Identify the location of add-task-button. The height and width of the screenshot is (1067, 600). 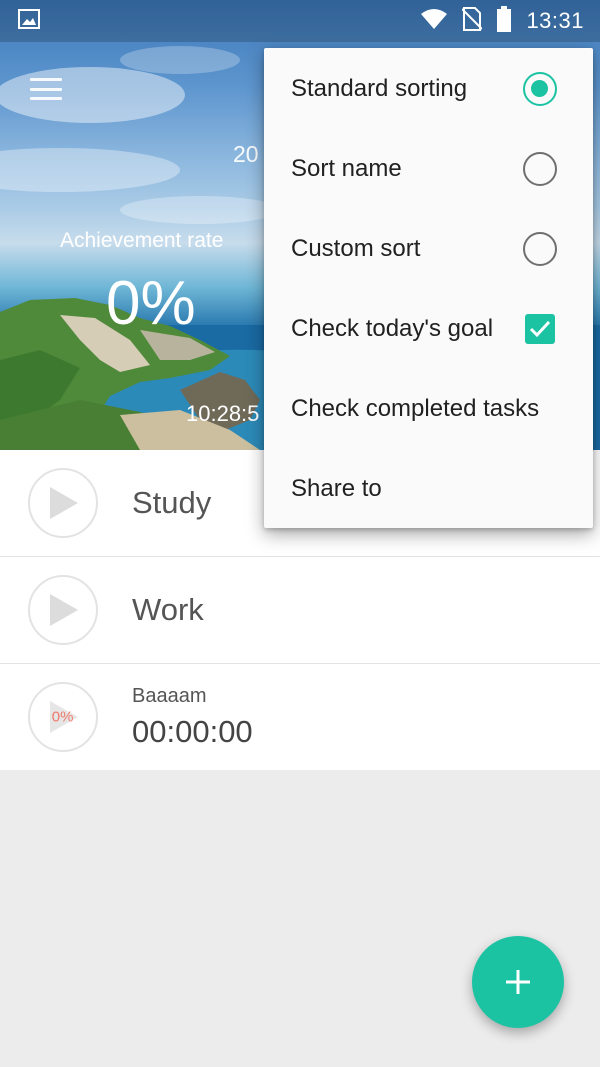
(518, 982).